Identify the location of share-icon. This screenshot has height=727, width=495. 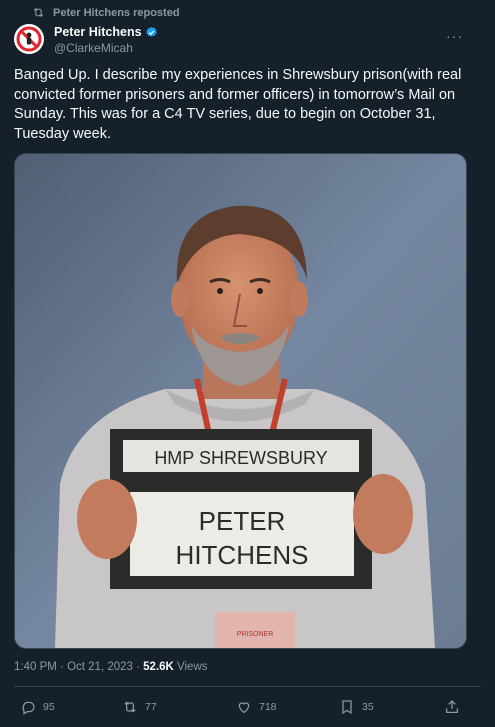
(452, 706).